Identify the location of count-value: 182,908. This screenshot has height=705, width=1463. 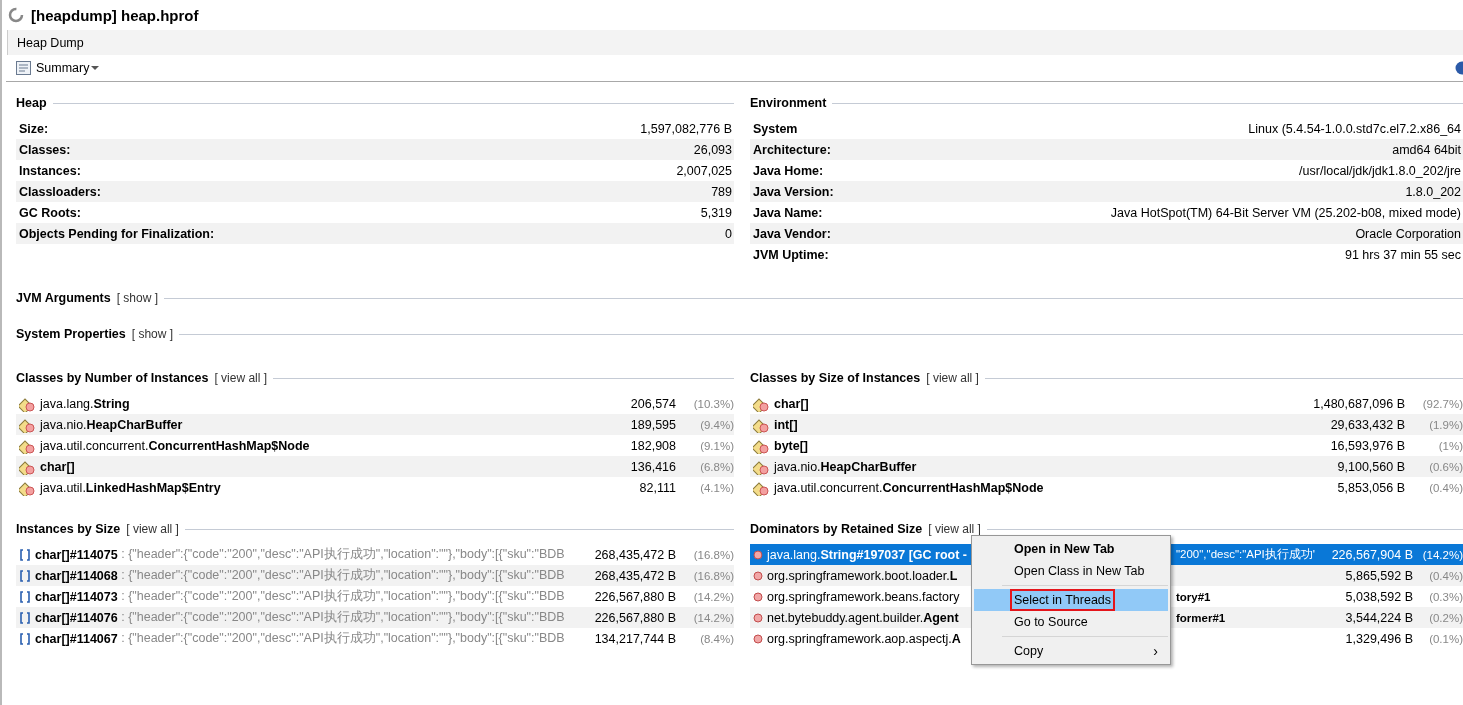
(652, 445).